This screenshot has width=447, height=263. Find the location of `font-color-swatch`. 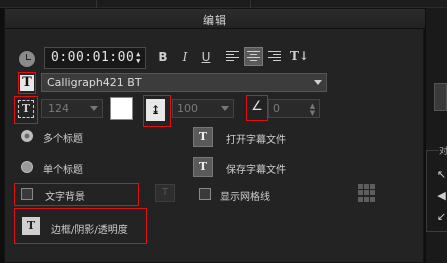

font-color-swatch is located at coordinates (121, 108).